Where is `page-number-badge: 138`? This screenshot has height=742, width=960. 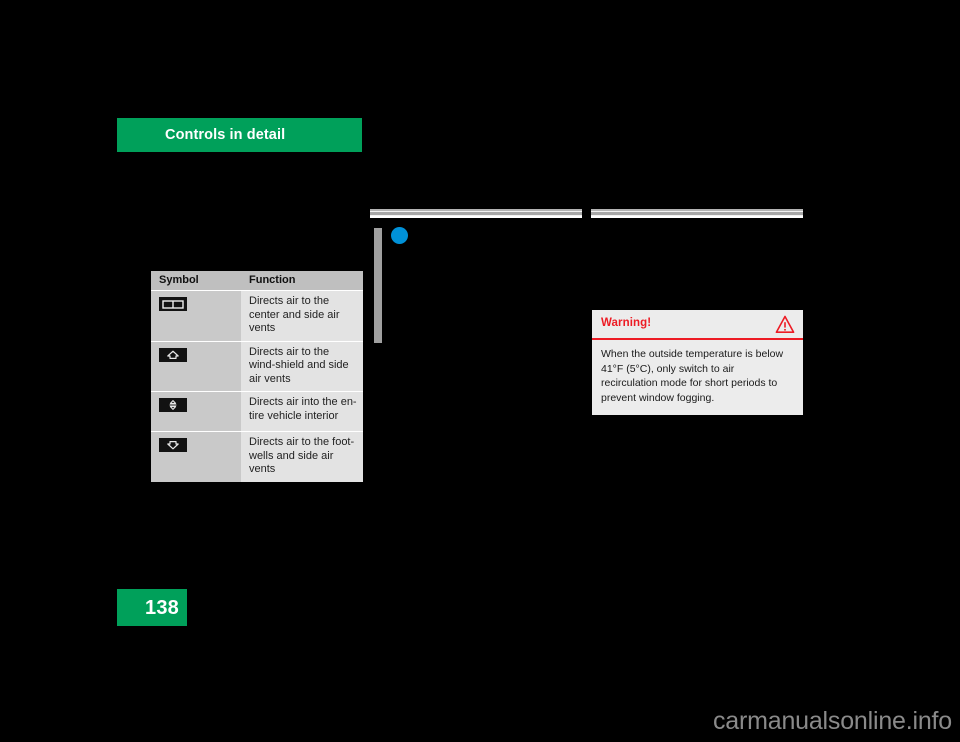
page-number-badge: 138 is located at coordinates (152, 607).